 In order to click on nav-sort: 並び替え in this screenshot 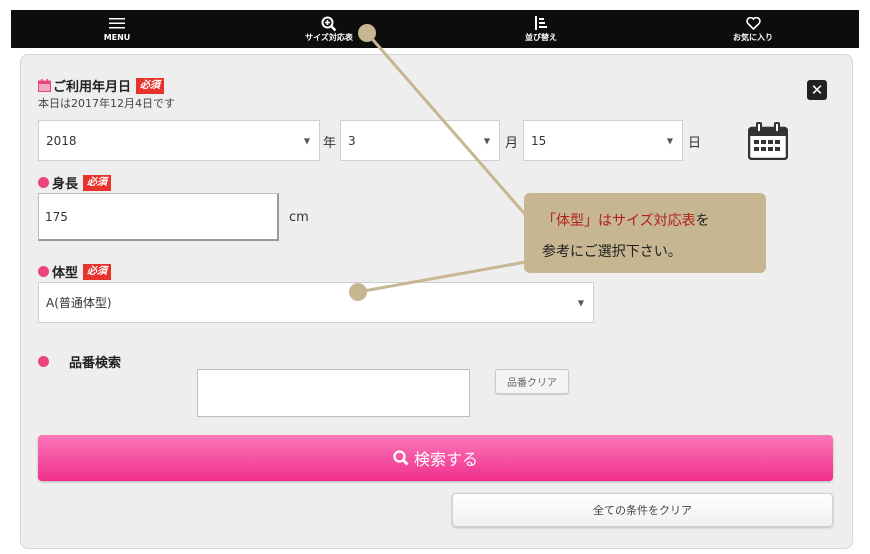, I will do `click(541, 29)`.